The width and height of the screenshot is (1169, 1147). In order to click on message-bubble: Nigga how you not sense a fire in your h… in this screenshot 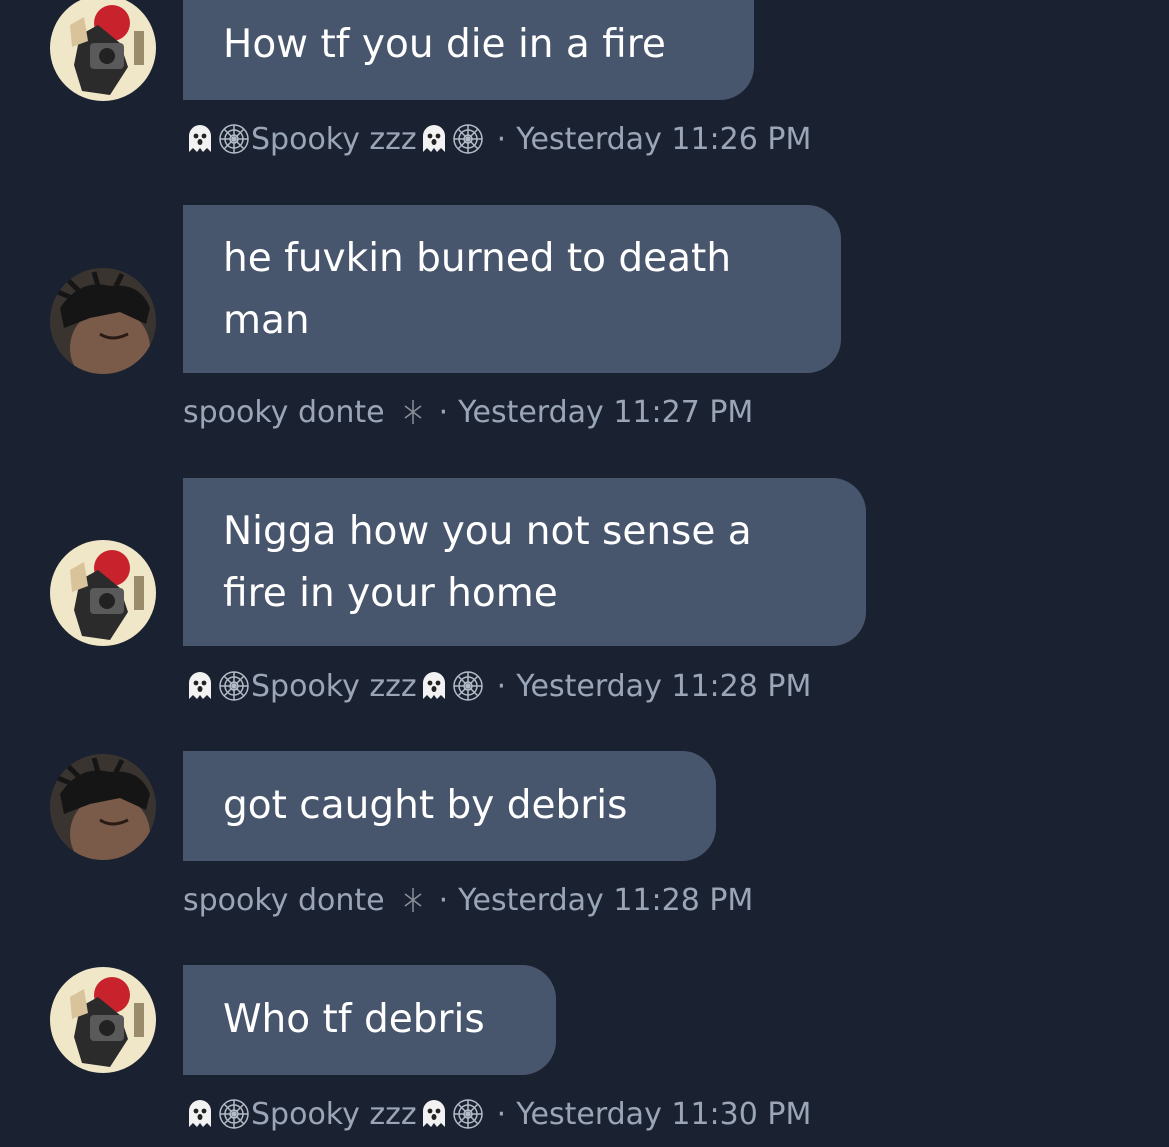, I will do `click(524, 562)`.